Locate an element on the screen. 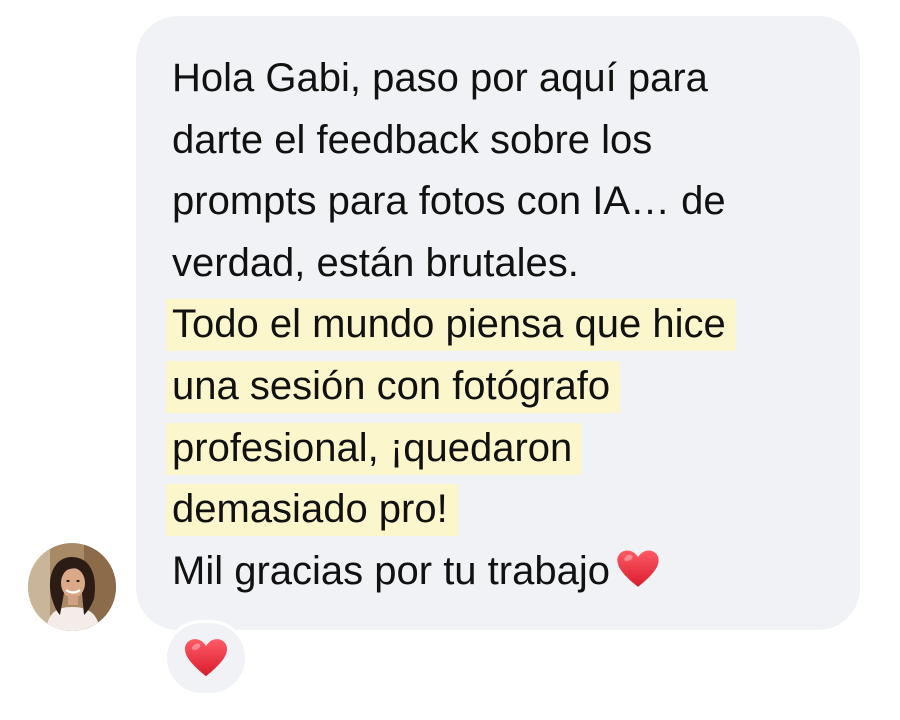 The image size is (900, 720). message-line: prompts para fotos con IA… de is located at coordinates (449, 201).